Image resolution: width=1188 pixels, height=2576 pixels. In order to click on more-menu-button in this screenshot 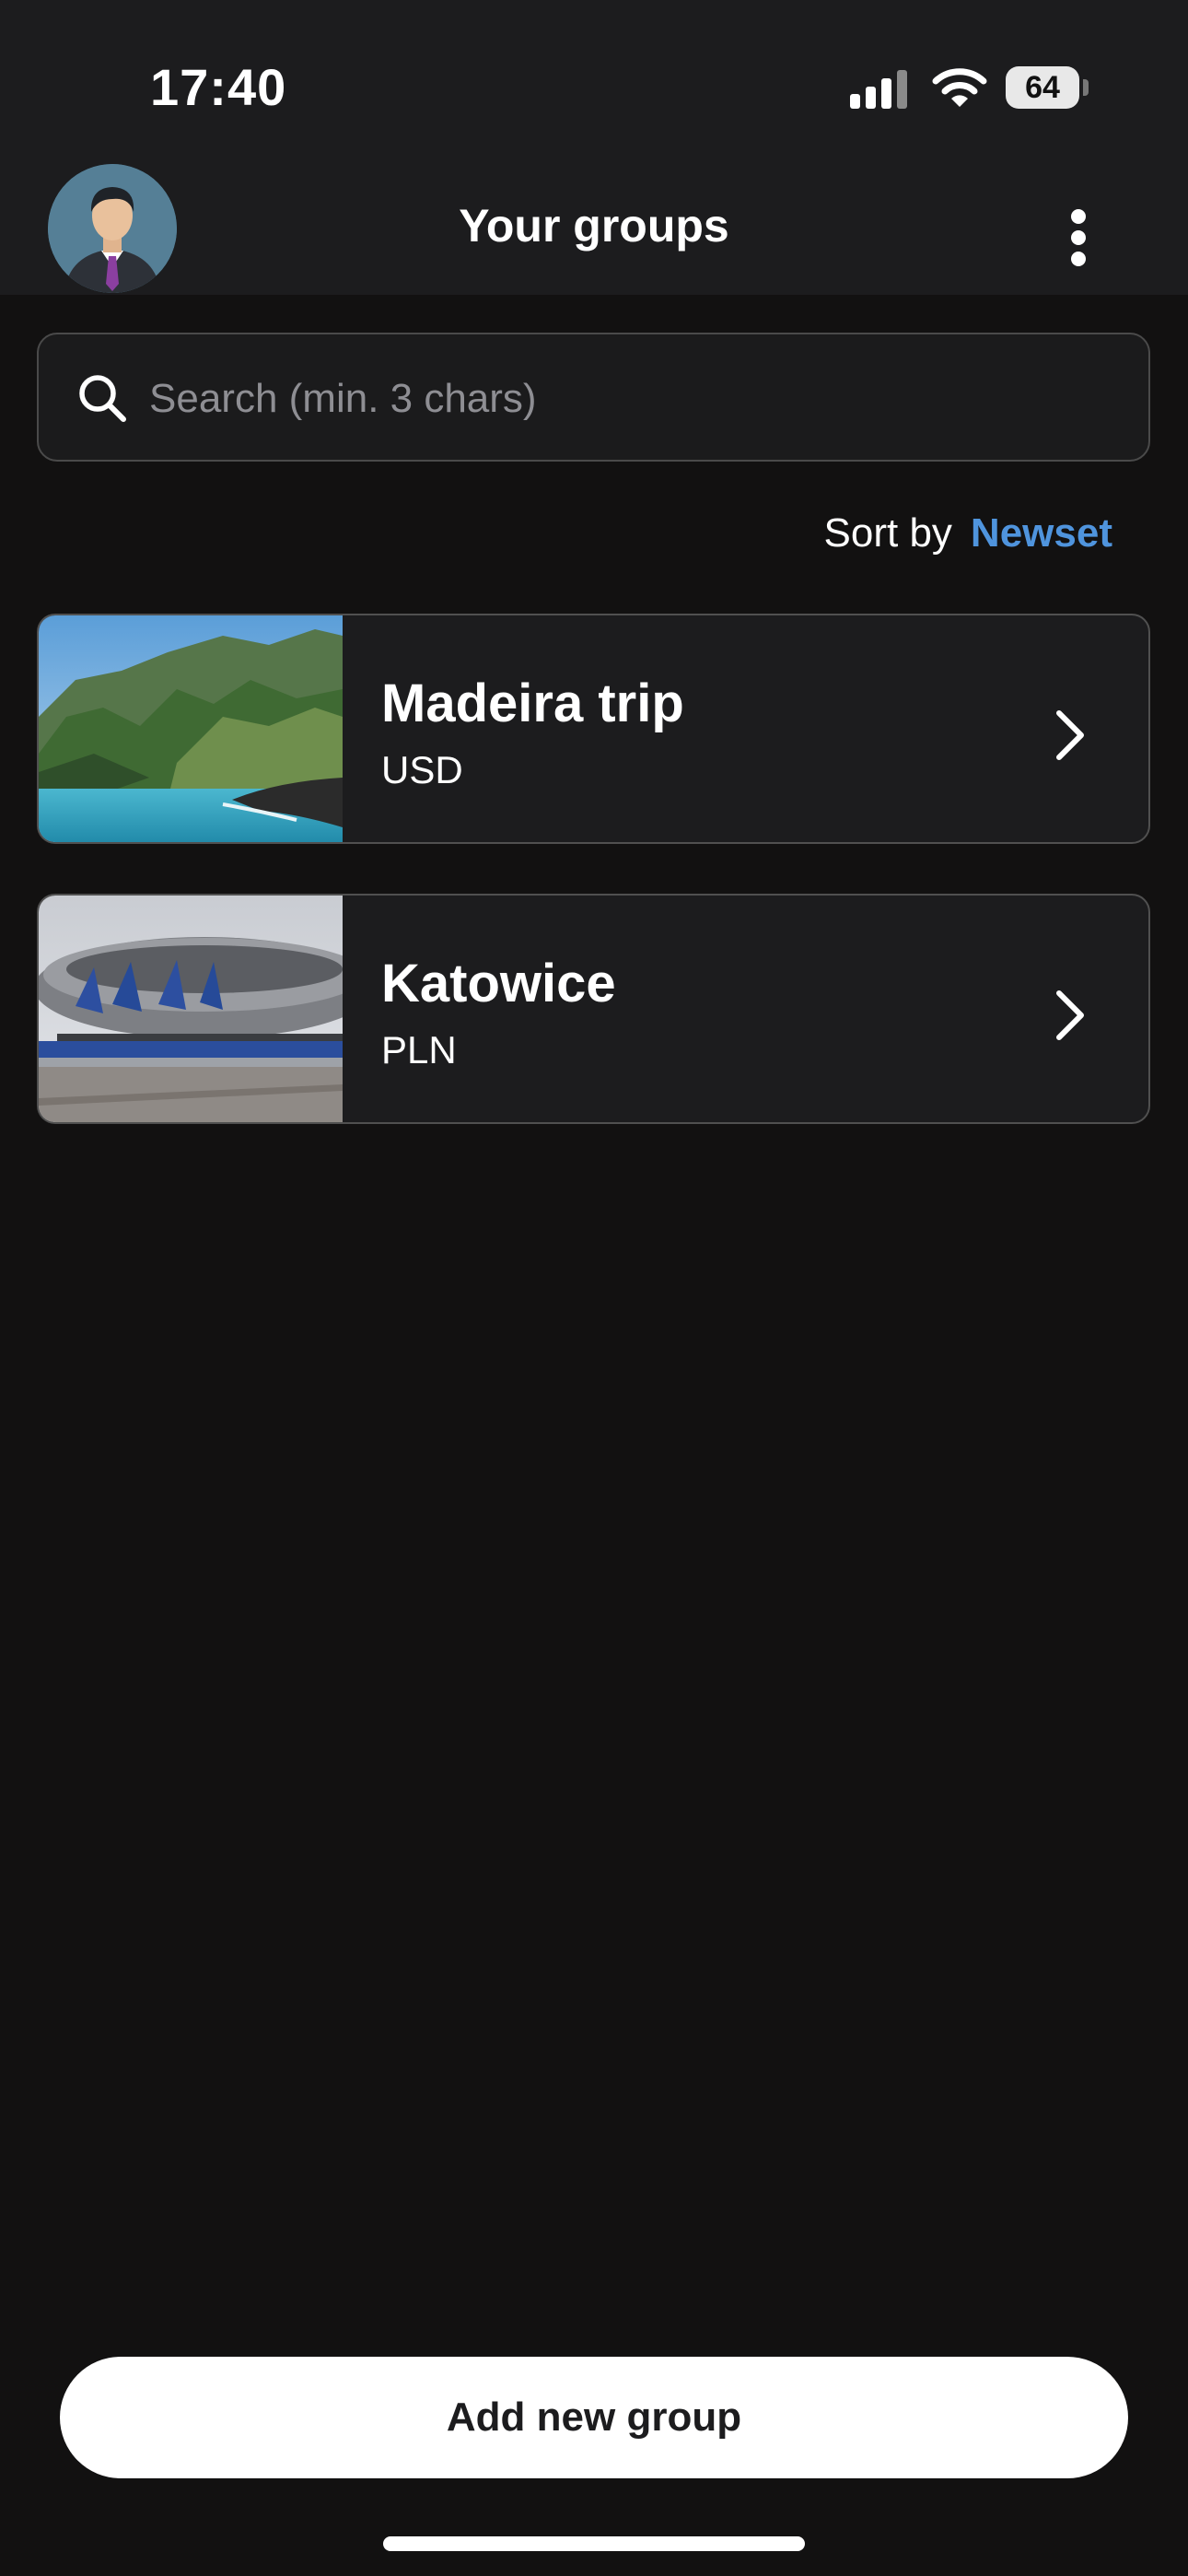, I will do `click(1078, 238)`.